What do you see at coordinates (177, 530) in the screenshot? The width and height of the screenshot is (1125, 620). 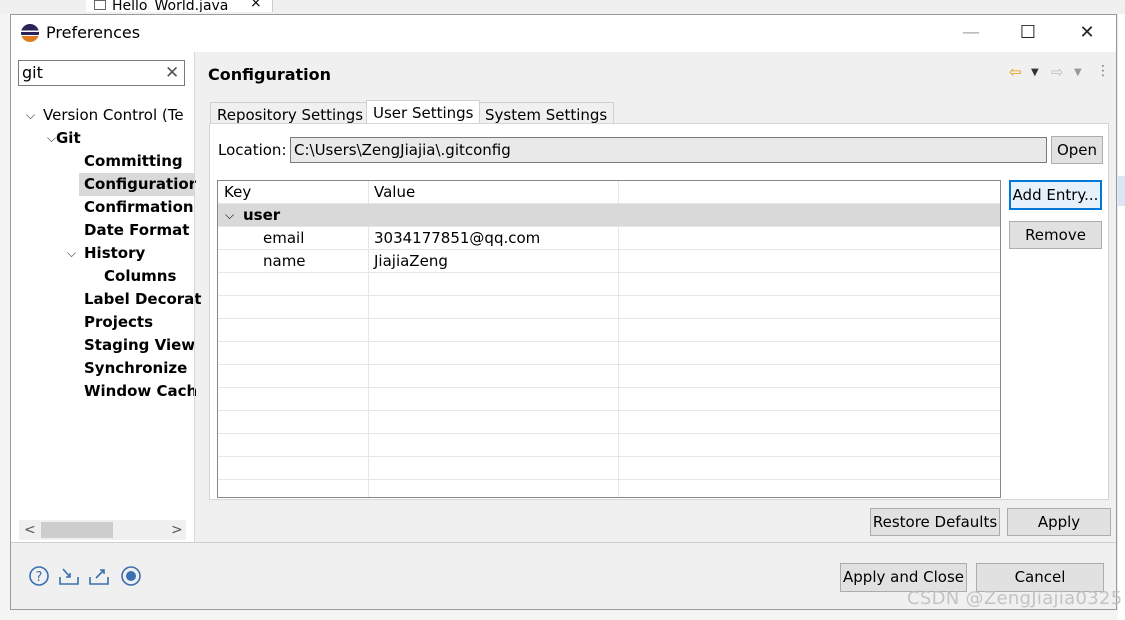 I see `scroll-right-icon: >` at bounding box center [177, 530].